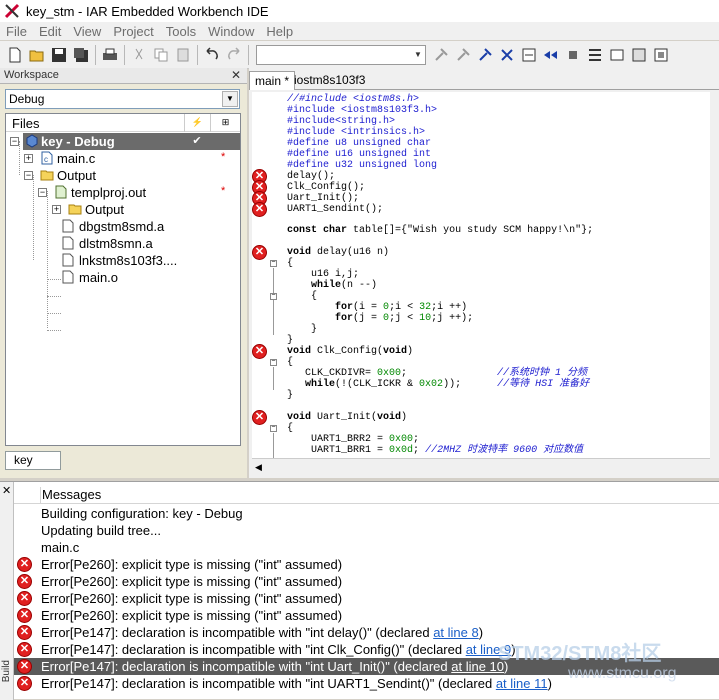  What do you see at coordinates (366, 547) in the screenshot?
I see `message-row: main.c` at bounding box center [366, 547].